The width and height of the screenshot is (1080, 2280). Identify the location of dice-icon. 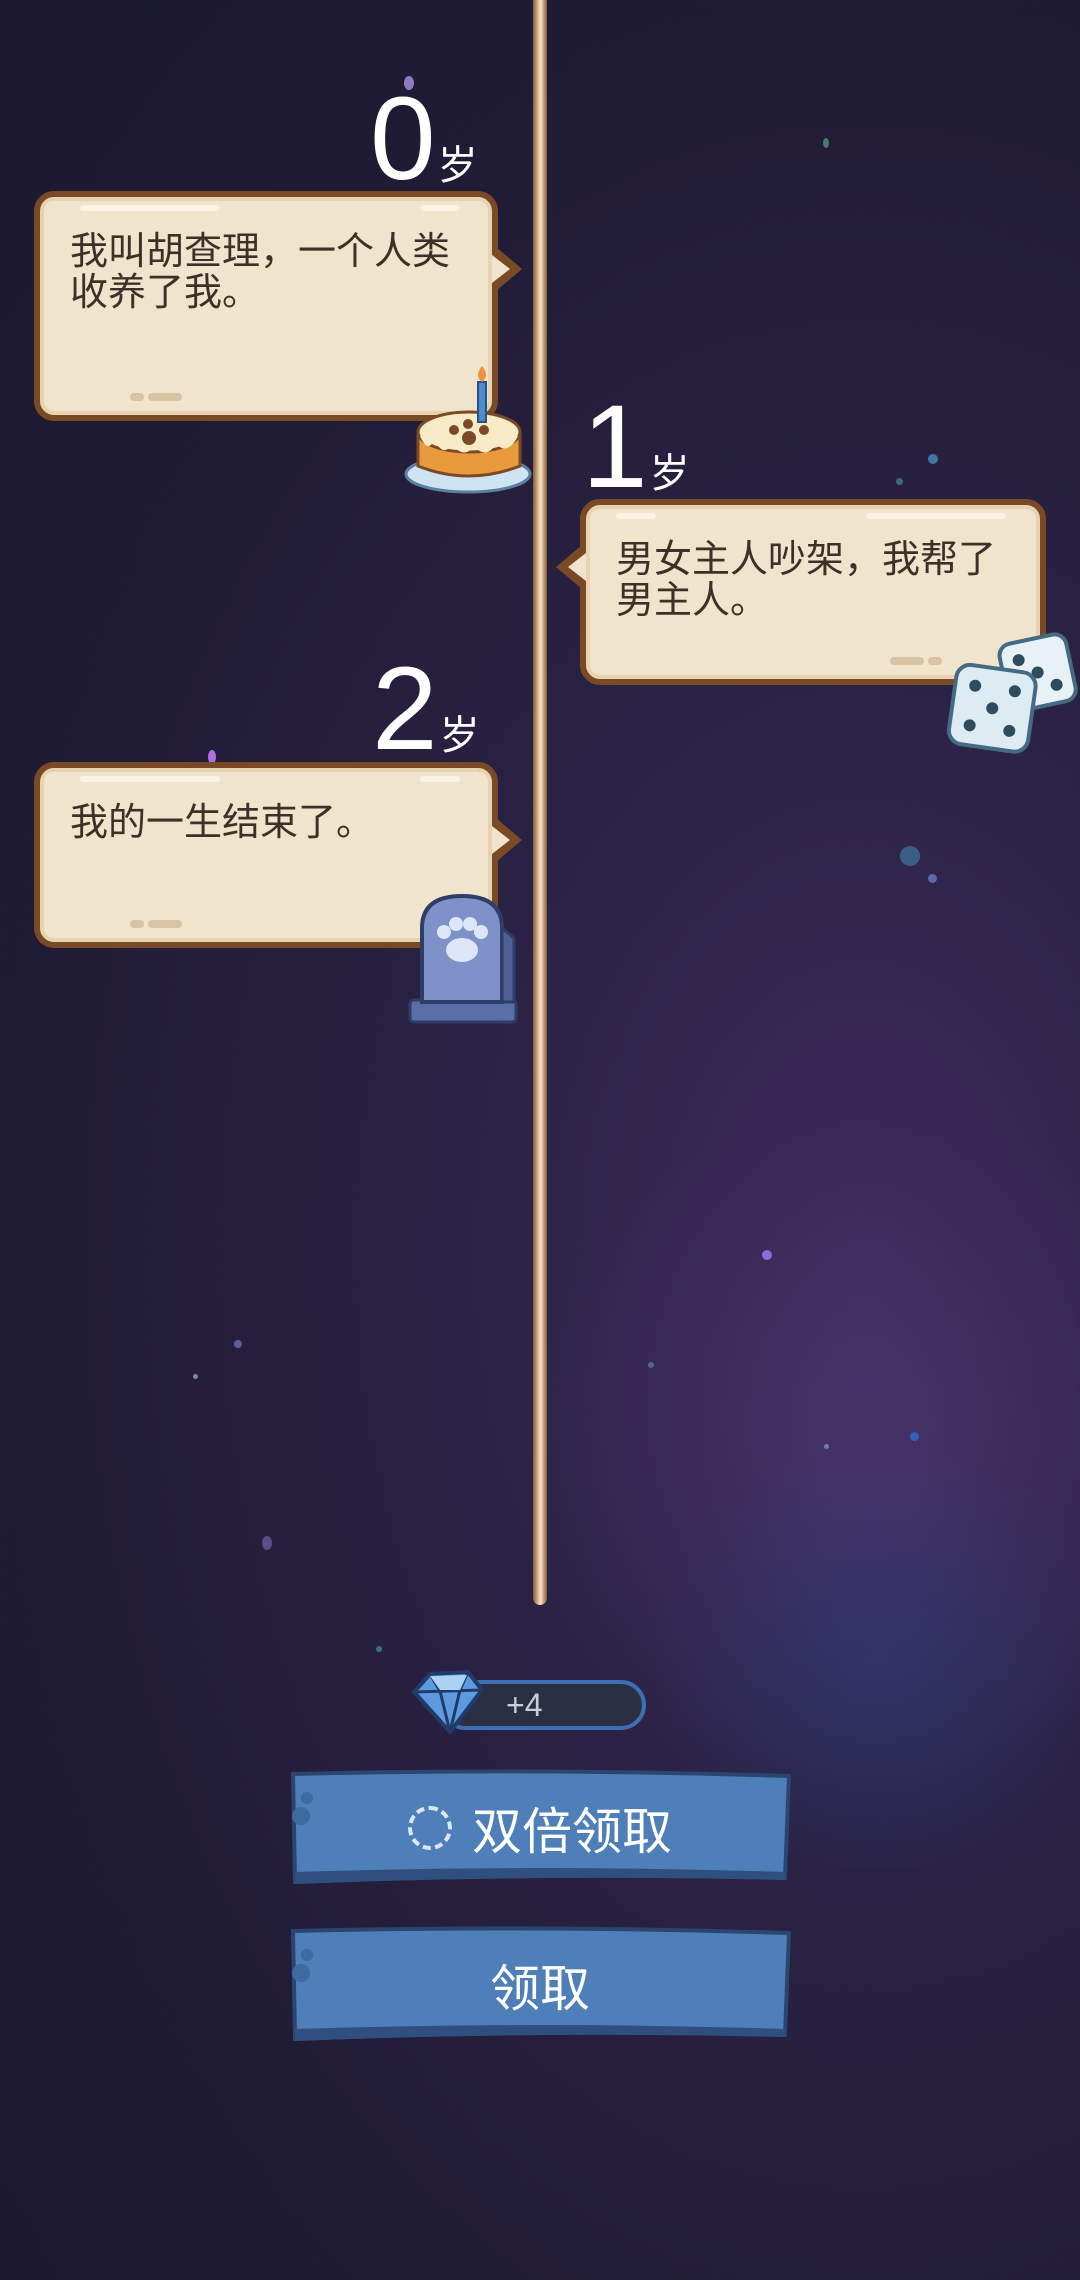
(1012, 689).